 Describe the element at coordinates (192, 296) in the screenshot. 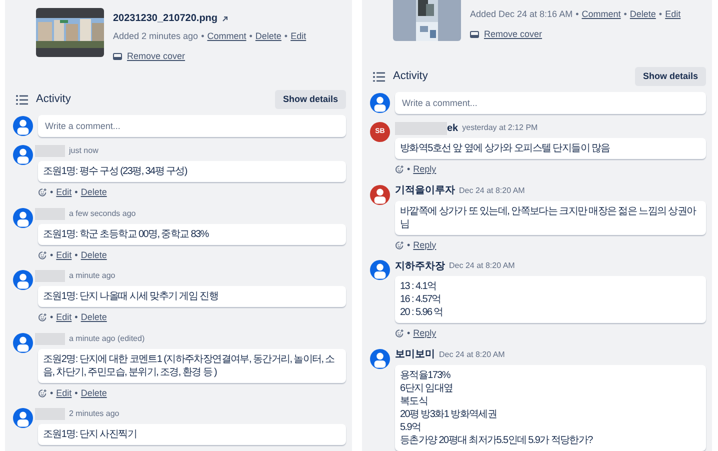

I see `comment-text: 조원1명: 단지 나올때 시세 맞추기 게임 진행` at that location.